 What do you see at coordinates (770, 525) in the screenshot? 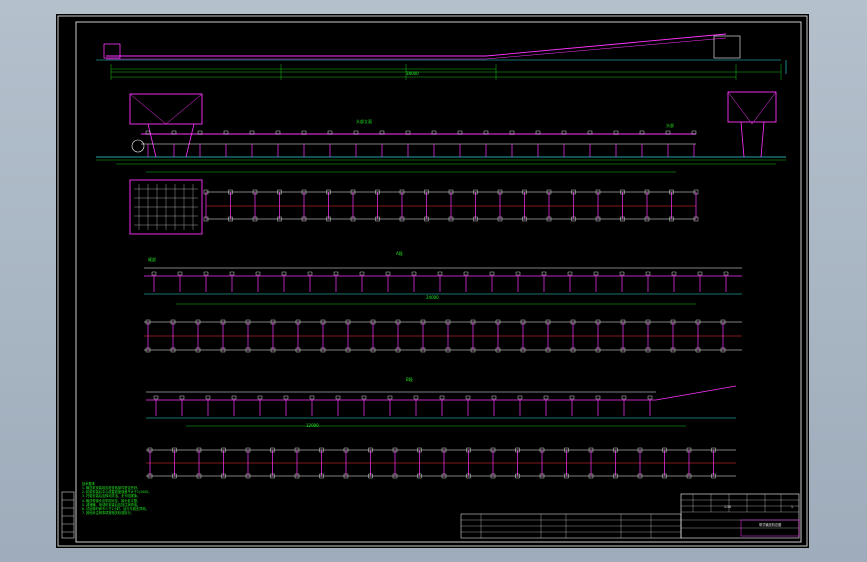
I see `drawing-name: 带式输送机总图` at bounding box center [770, 525].